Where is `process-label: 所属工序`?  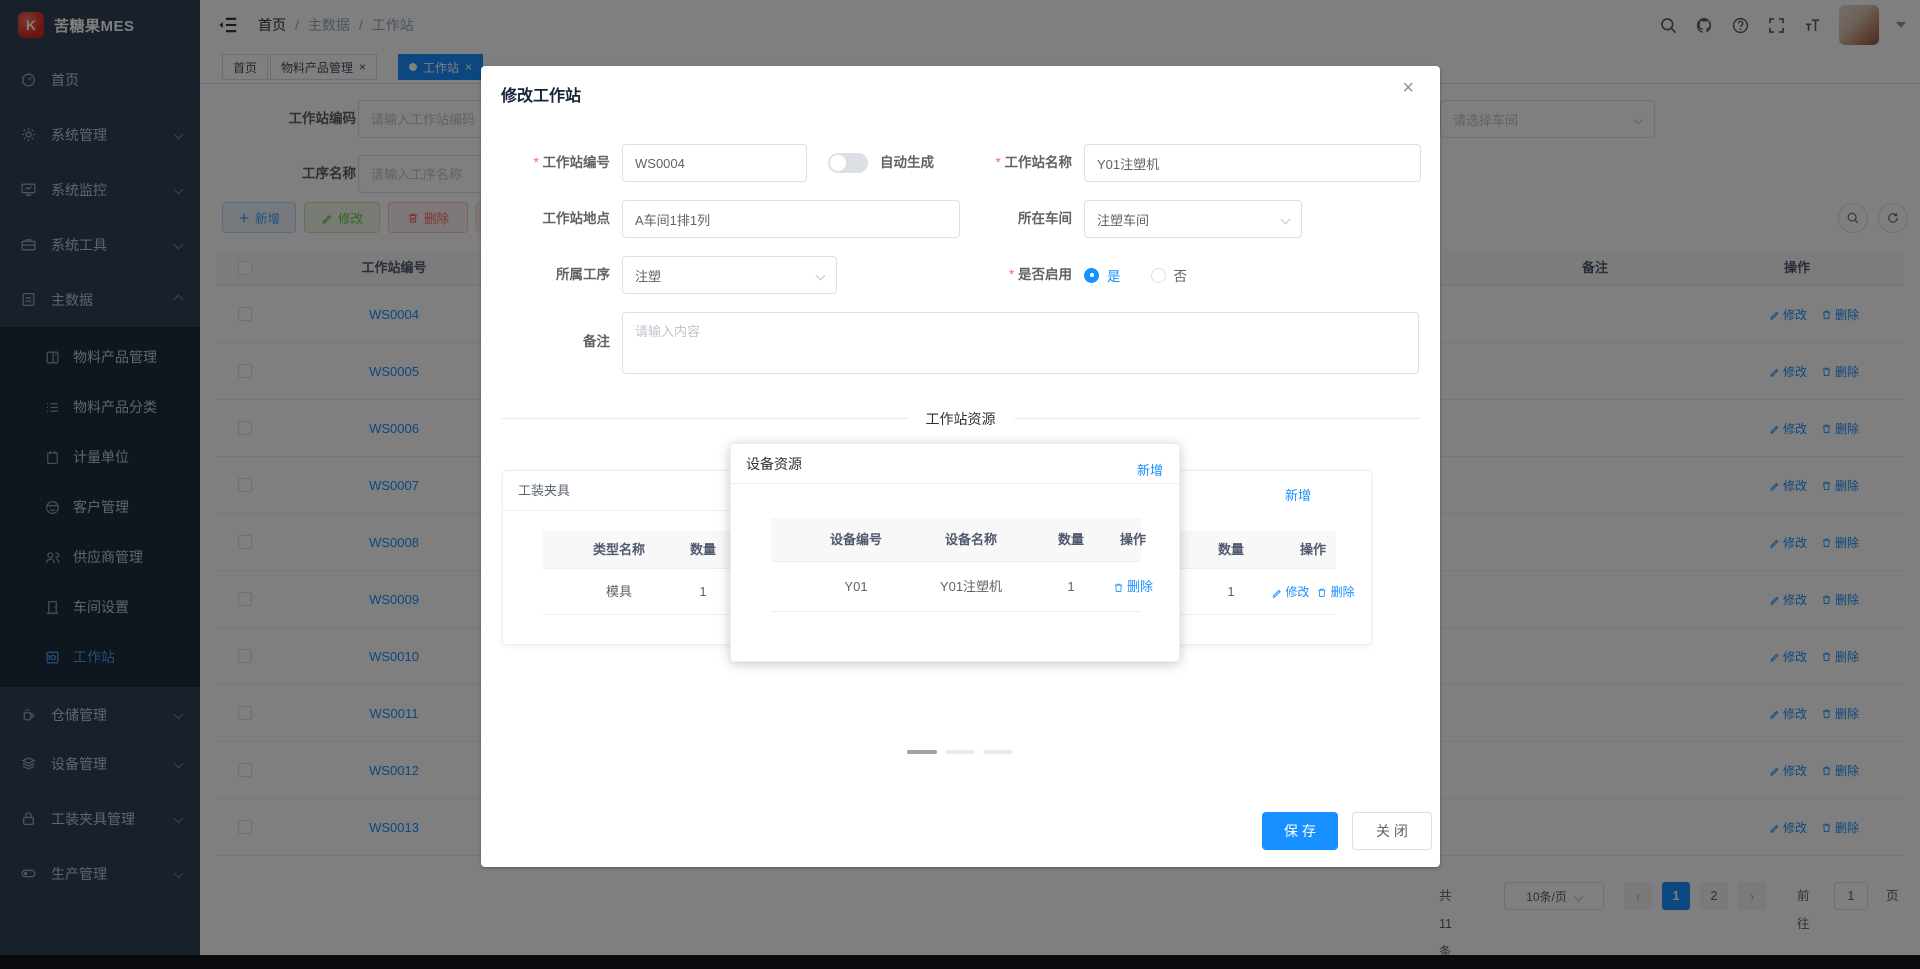 process-label: 所属工序 is located at coordinates (583, 274).